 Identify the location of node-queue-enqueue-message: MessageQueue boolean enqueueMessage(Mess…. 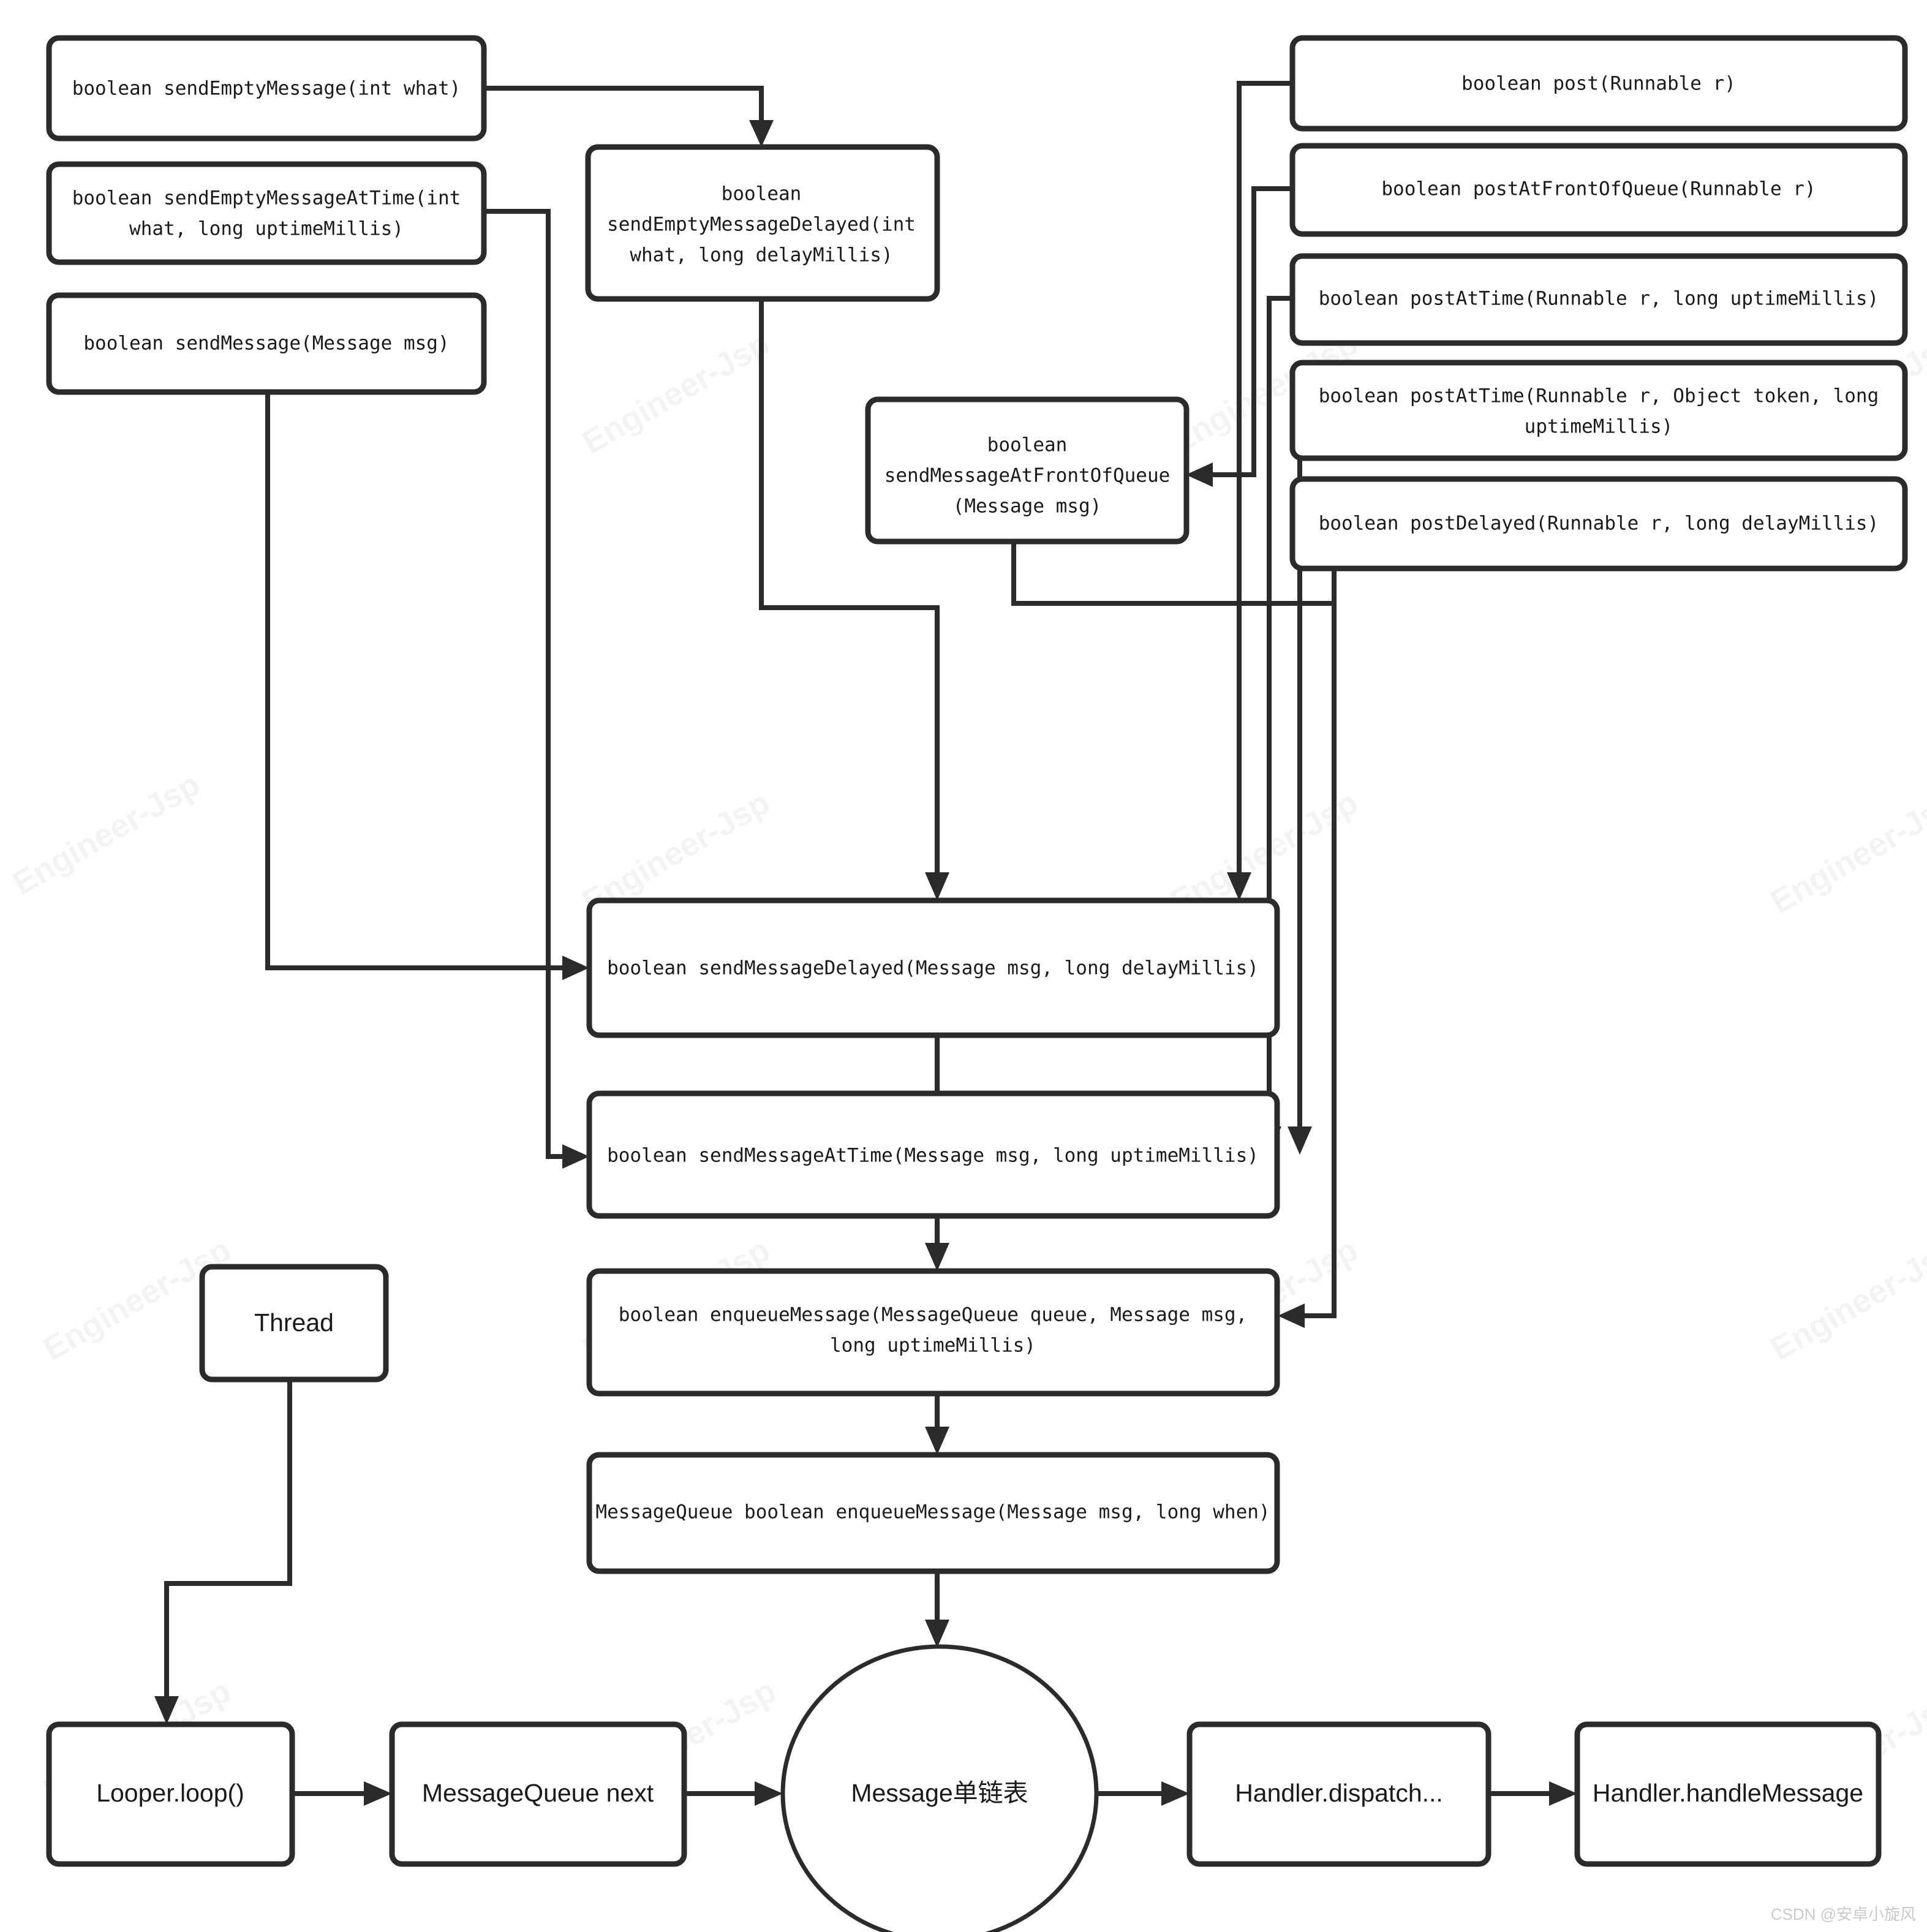
(933, 1513).